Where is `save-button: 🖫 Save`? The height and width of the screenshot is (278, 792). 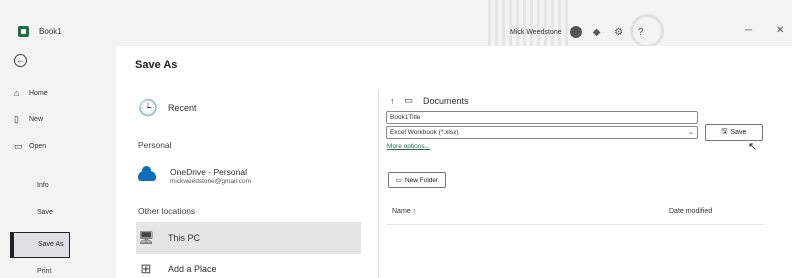
save-button: 🖫 Save is located at coordinates (734, 132).